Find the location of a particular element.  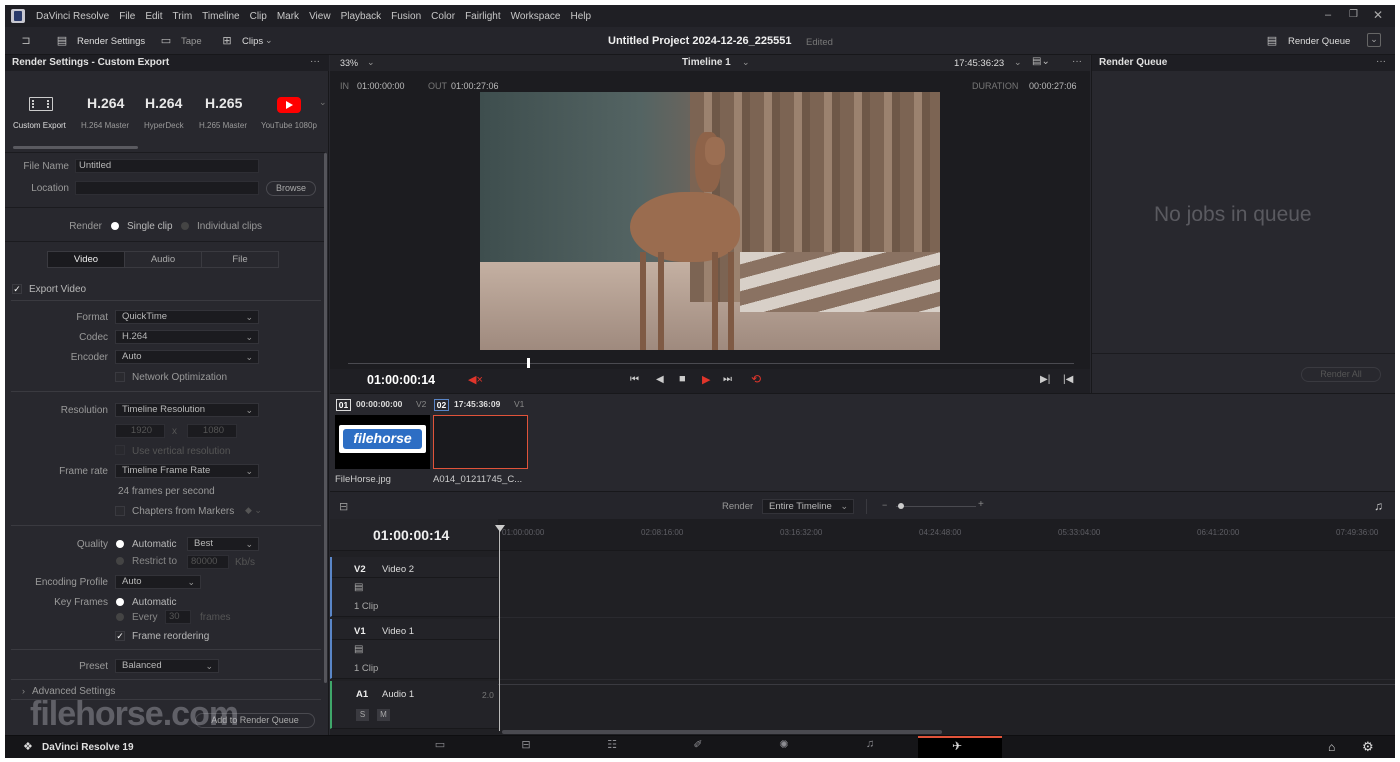

menu-playback: Playback is located at coordinates (361, 16).